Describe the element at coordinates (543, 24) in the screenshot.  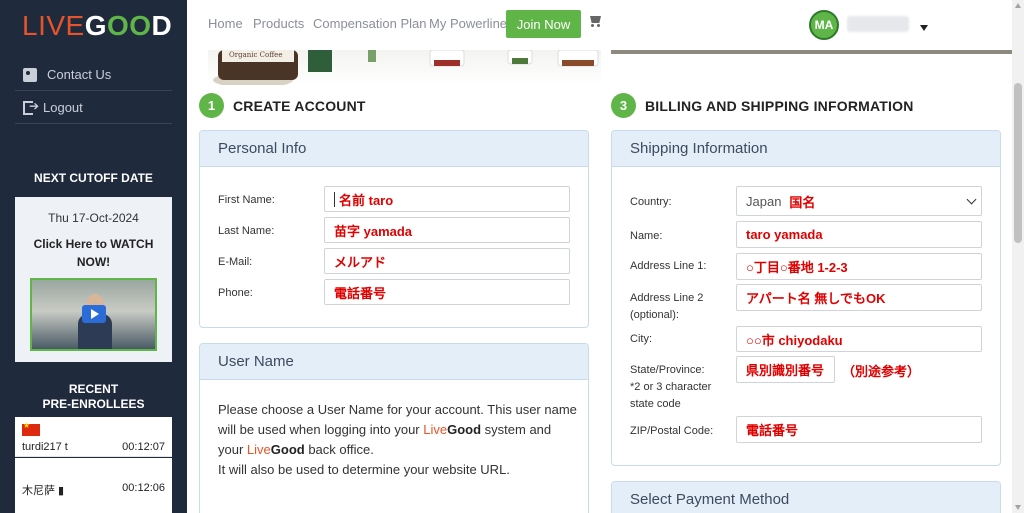
I see `join-now-button: Join Now` at that location.